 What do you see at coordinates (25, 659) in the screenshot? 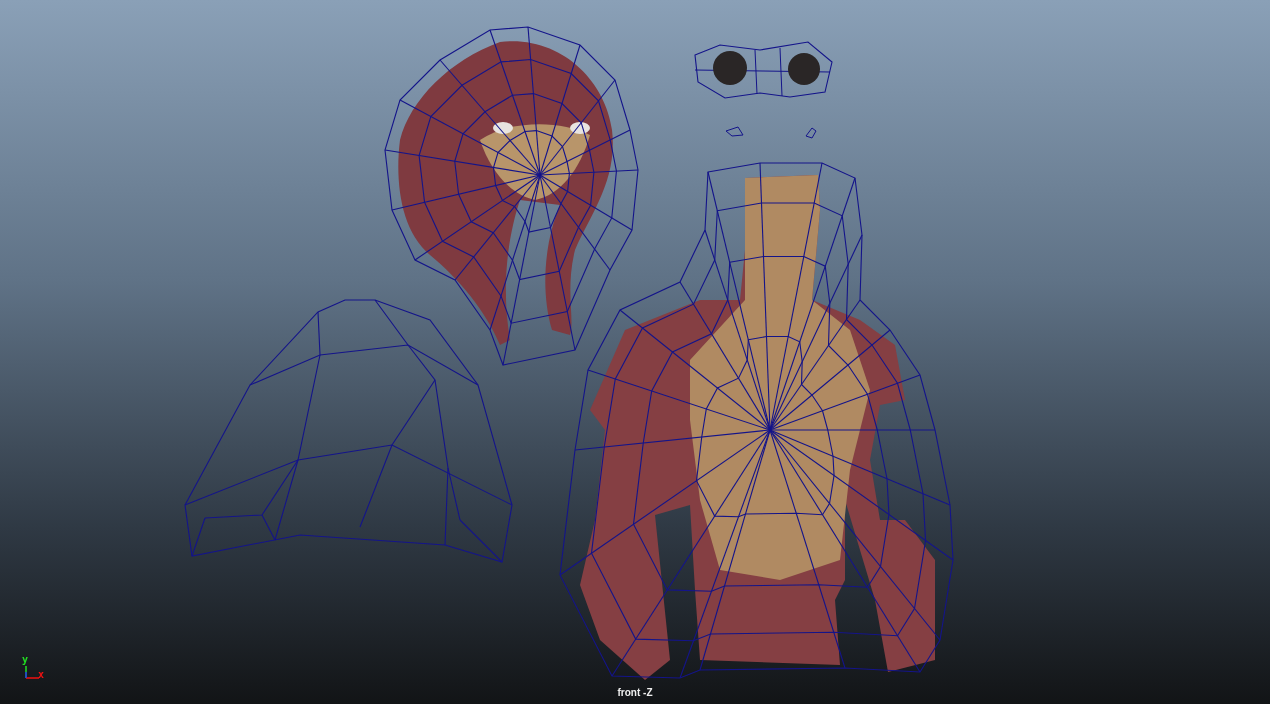
I see `y-axis-label: y` at bounding box center [25, 659].